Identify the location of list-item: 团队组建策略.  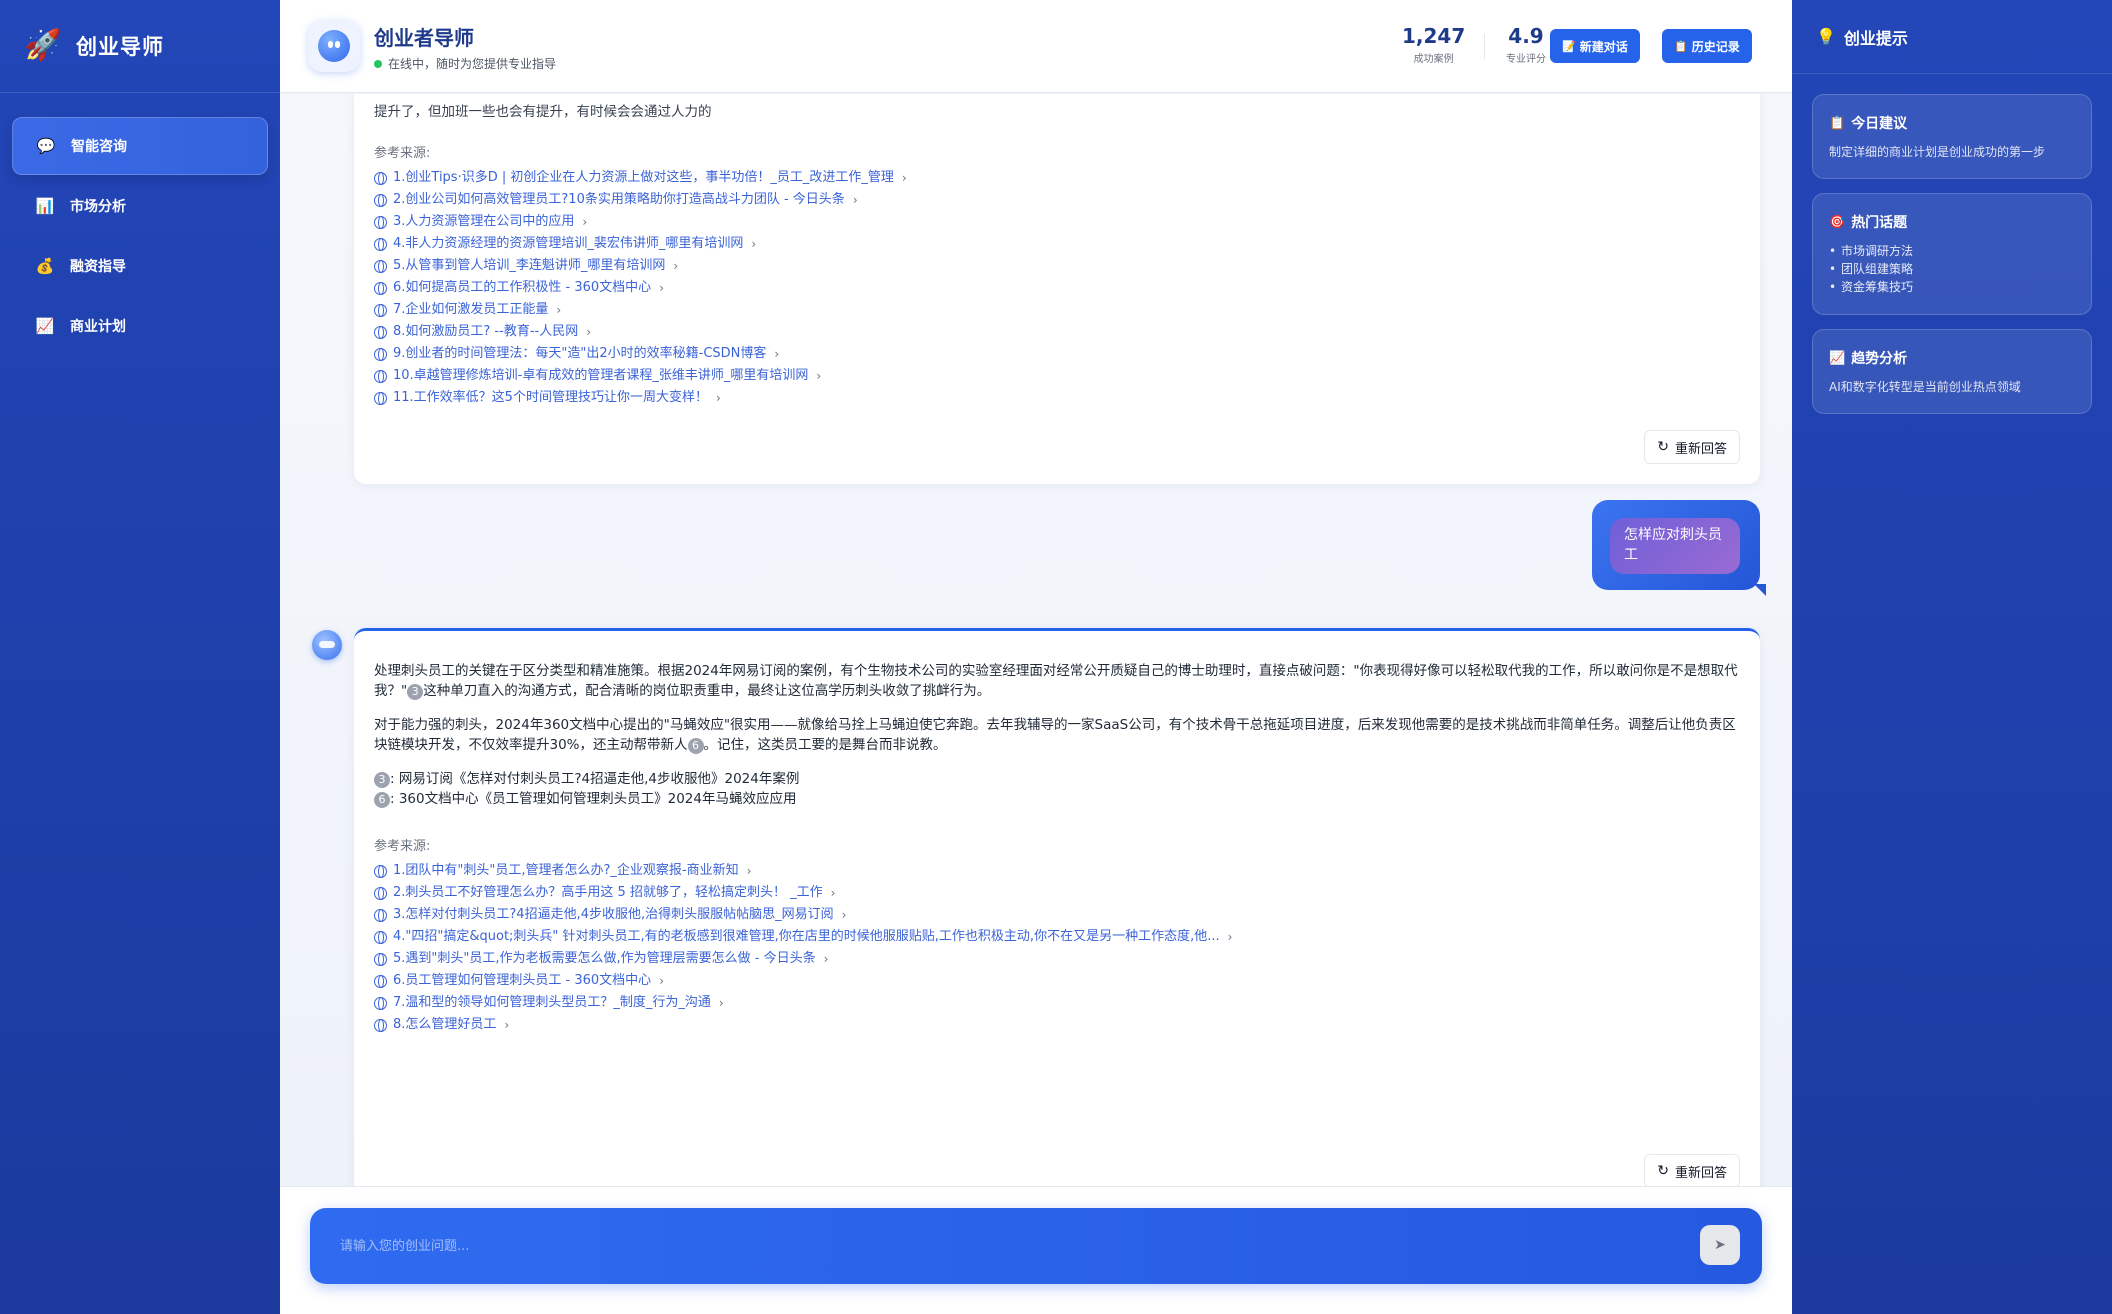
(1952, 269).